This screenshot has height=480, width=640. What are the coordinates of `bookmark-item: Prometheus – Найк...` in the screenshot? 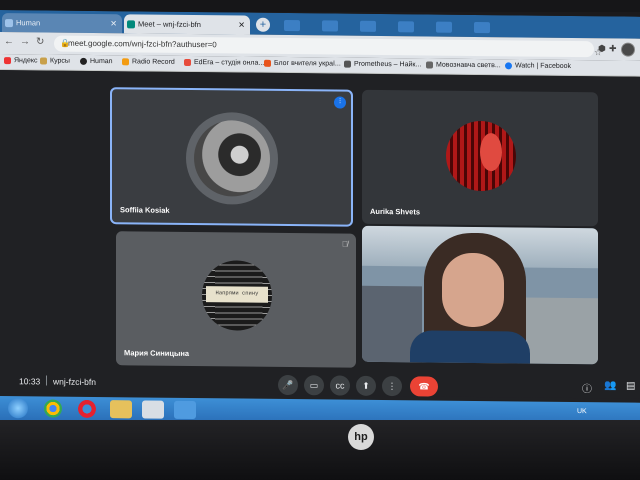 It's located at (382, 64).